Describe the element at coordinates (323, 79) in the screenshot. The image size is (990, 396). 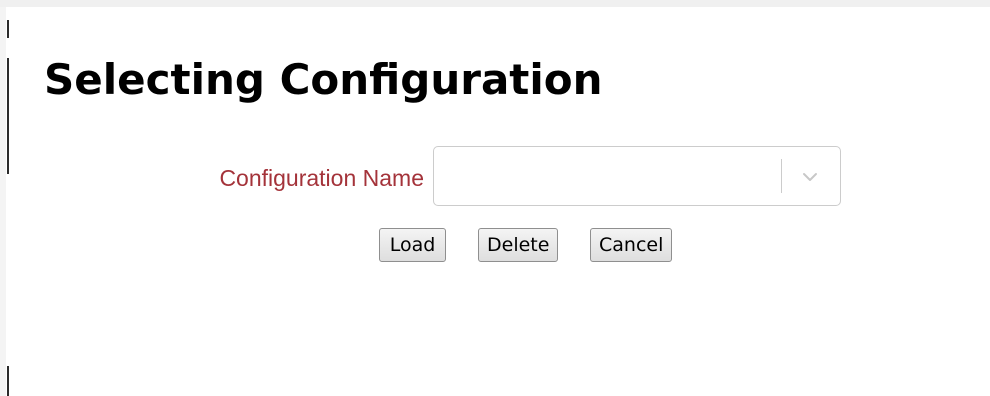
I see `dialog-title: Selecting Configuration` at that location.